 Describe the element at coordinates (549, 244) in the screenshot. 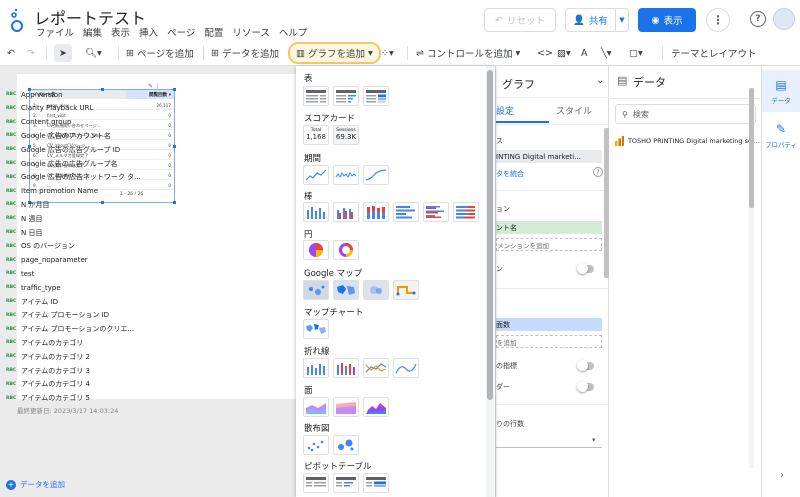

I see `add-dimension-button: メンションを追加` at that location.